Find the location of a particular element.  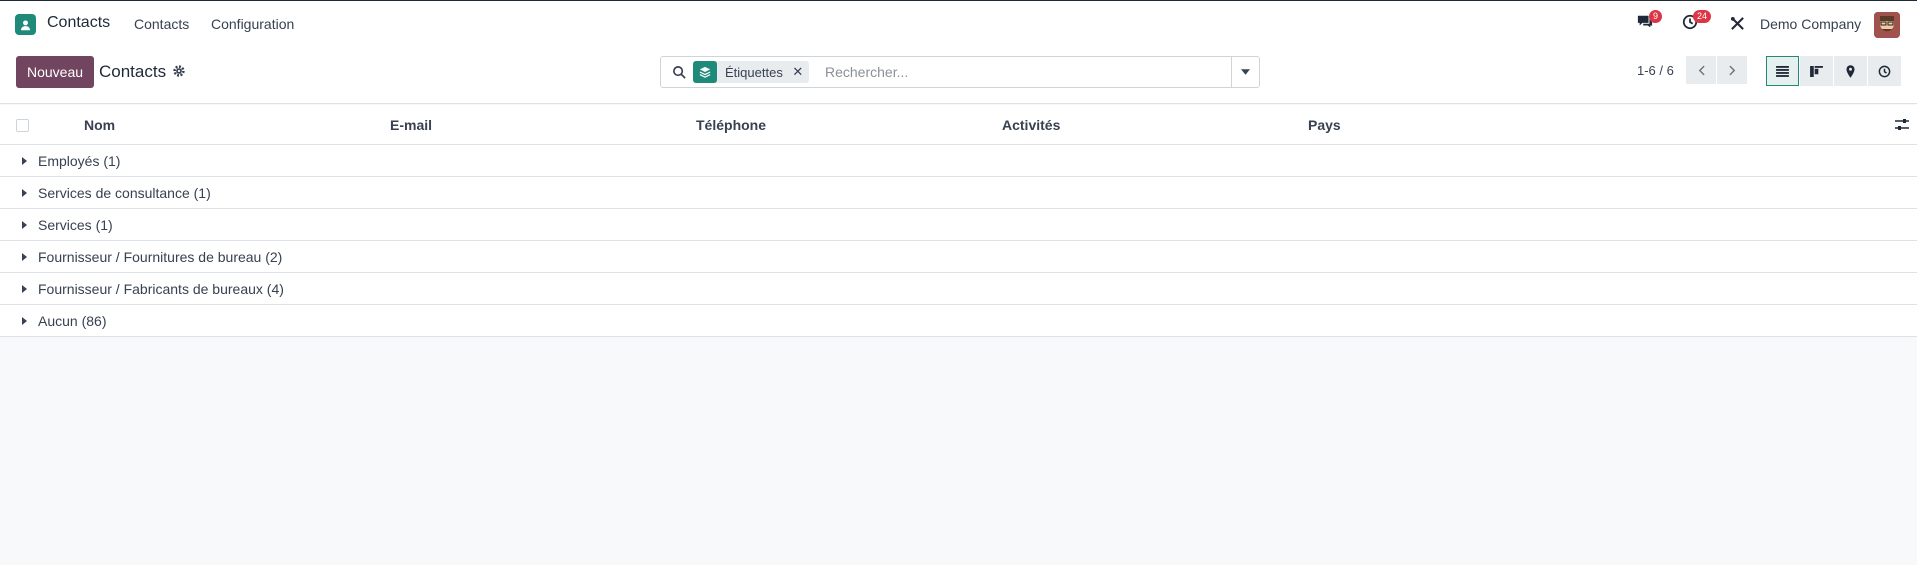

menu-item-configuration: Configuration is located at coordinates (252, 24).